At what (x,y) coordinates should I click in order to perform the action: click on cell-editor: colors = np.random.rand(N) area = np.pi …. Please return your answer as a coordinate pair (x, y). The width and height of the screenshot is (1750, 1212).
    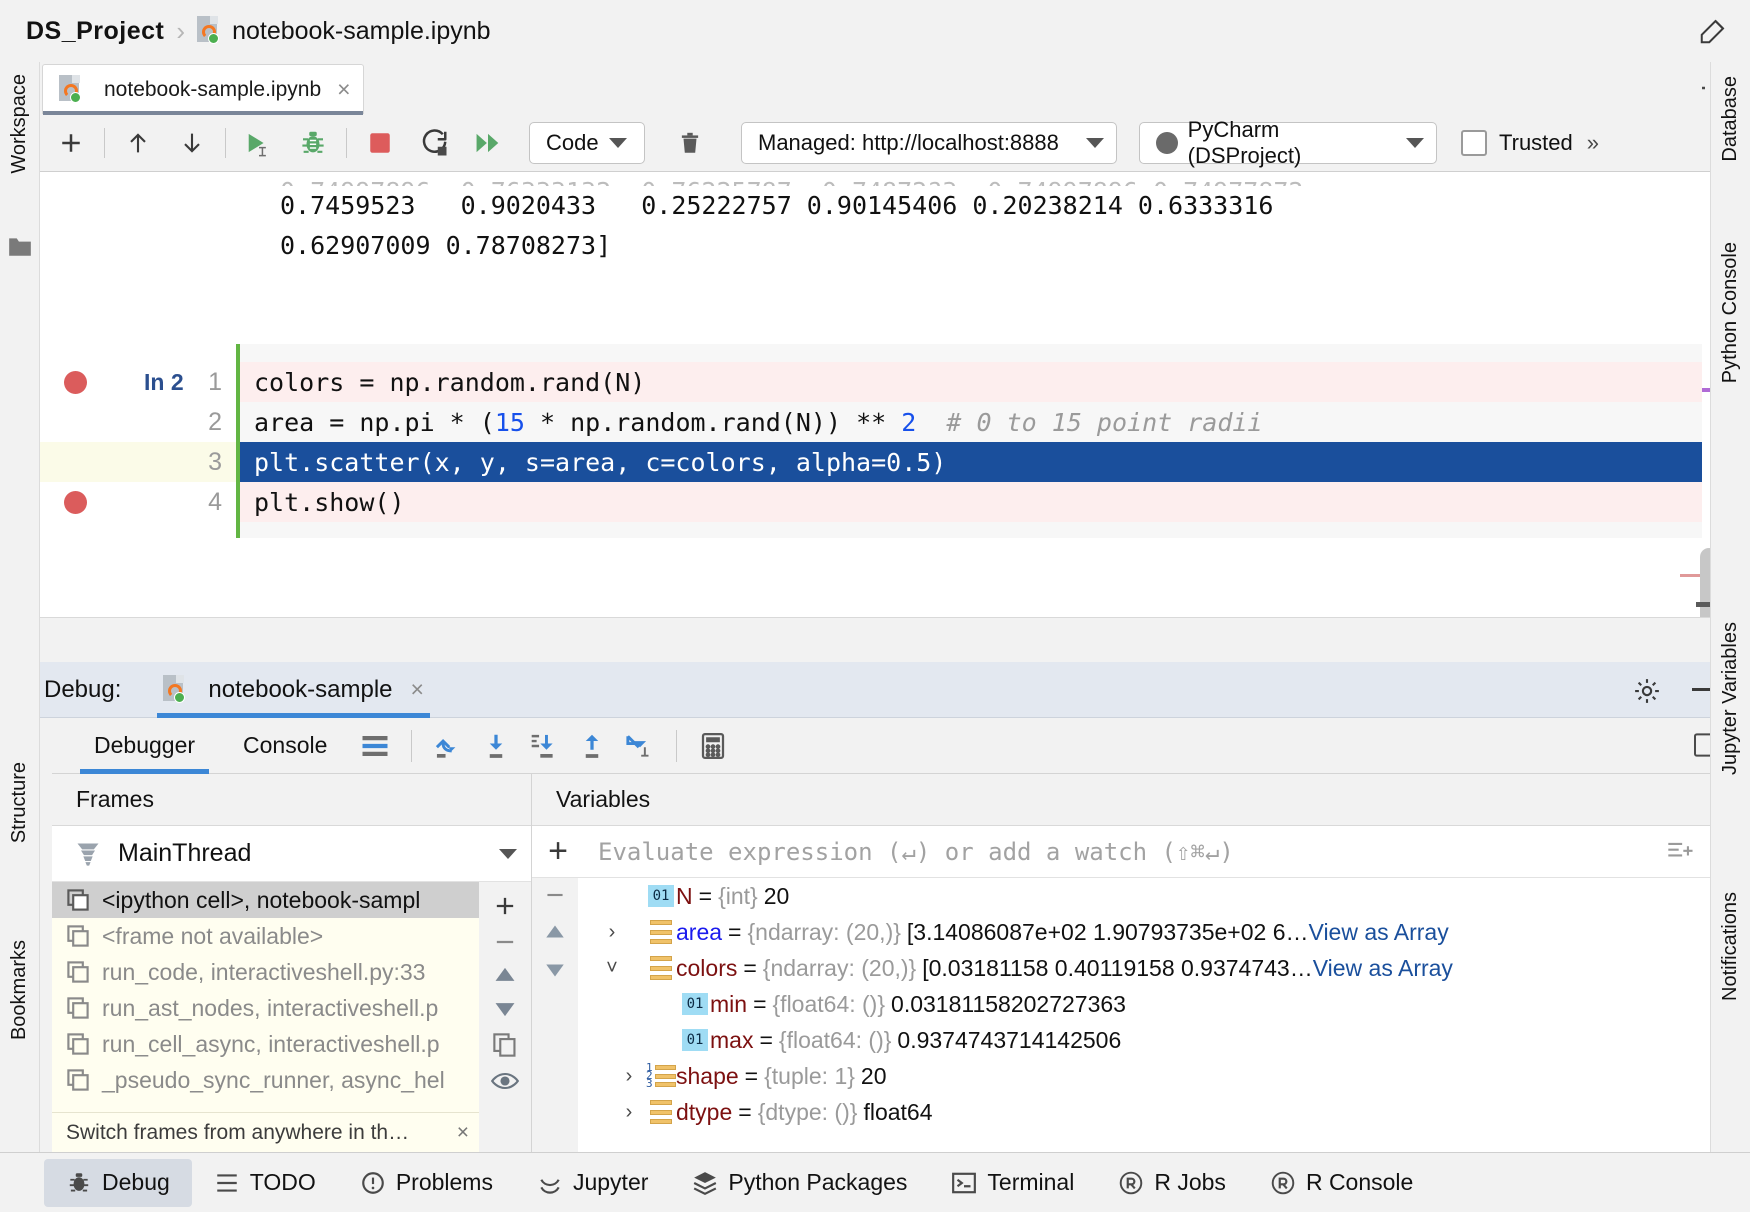
    Looking at the image, I should click on (969, 441).